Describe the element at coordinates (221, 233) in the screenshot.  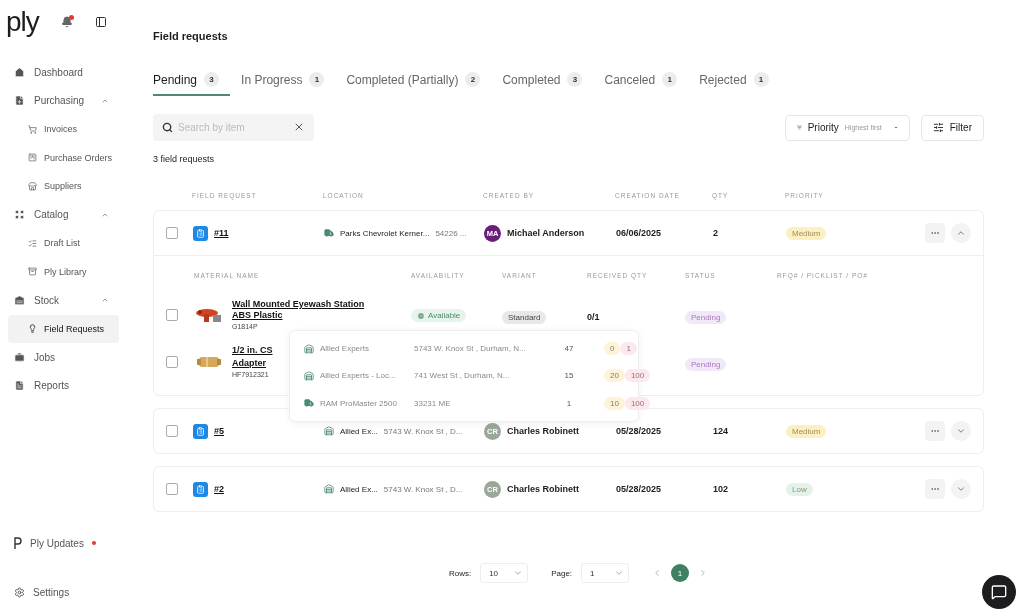
I see `request-link: #11` at that location.